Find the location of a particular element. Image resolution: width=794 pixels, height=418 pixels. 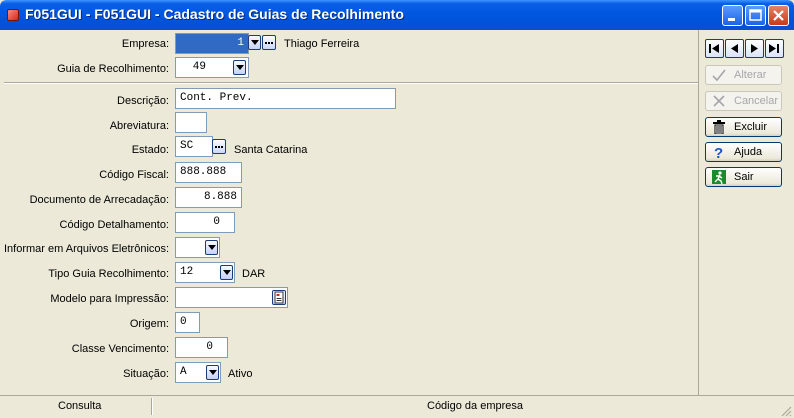

classe-vencimento-input: 0 is located at coordinates (201, 347).